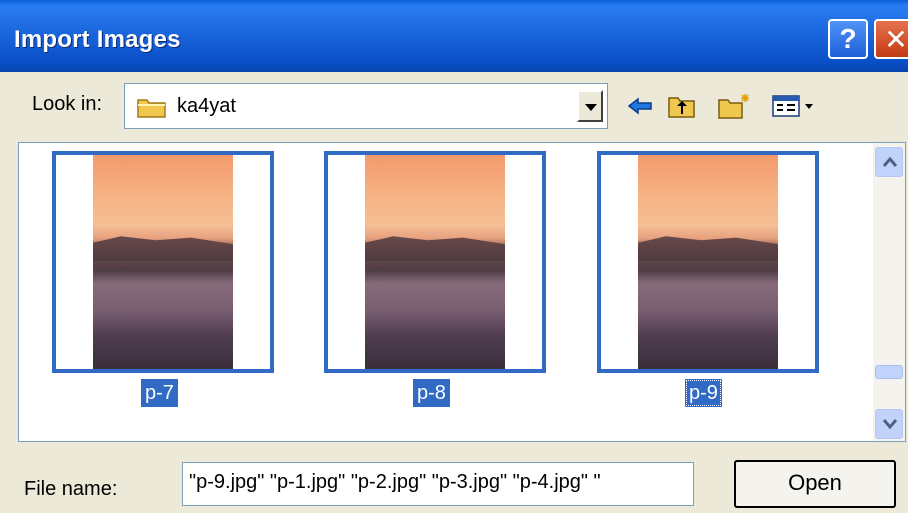 This screenshot has height=513, width=908. What do you see at coordinates (703, 393) in the screenshot?
I see `thumbnail-label: p-9` at bounding box center [703, 393].